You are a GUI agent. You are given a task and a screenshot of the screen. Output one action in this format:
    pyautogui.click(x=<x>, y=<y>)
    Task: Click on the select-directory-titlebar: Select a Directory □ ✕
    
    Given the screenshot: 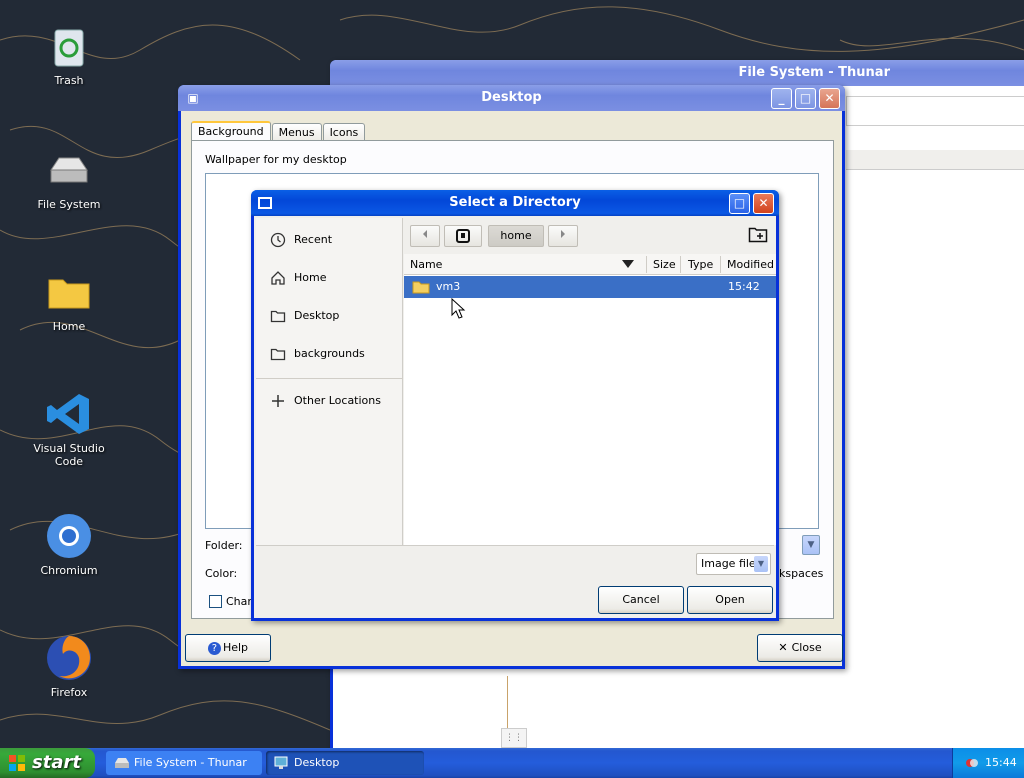 What is the action you would take?
    pyautogui.click(x=515, y=203)
    